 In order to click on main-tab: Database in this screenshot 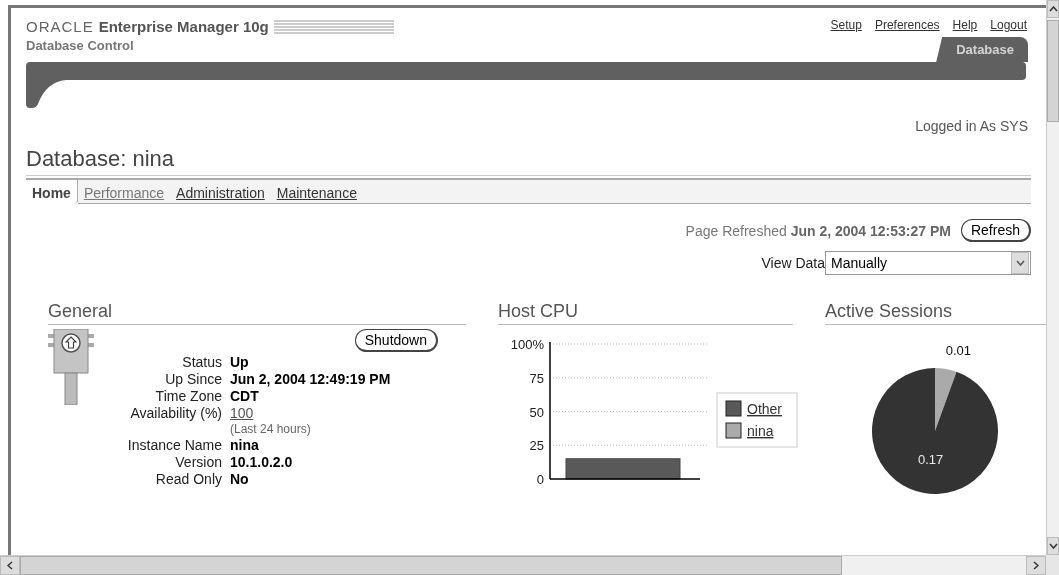, I will do `click(982, 49)`.